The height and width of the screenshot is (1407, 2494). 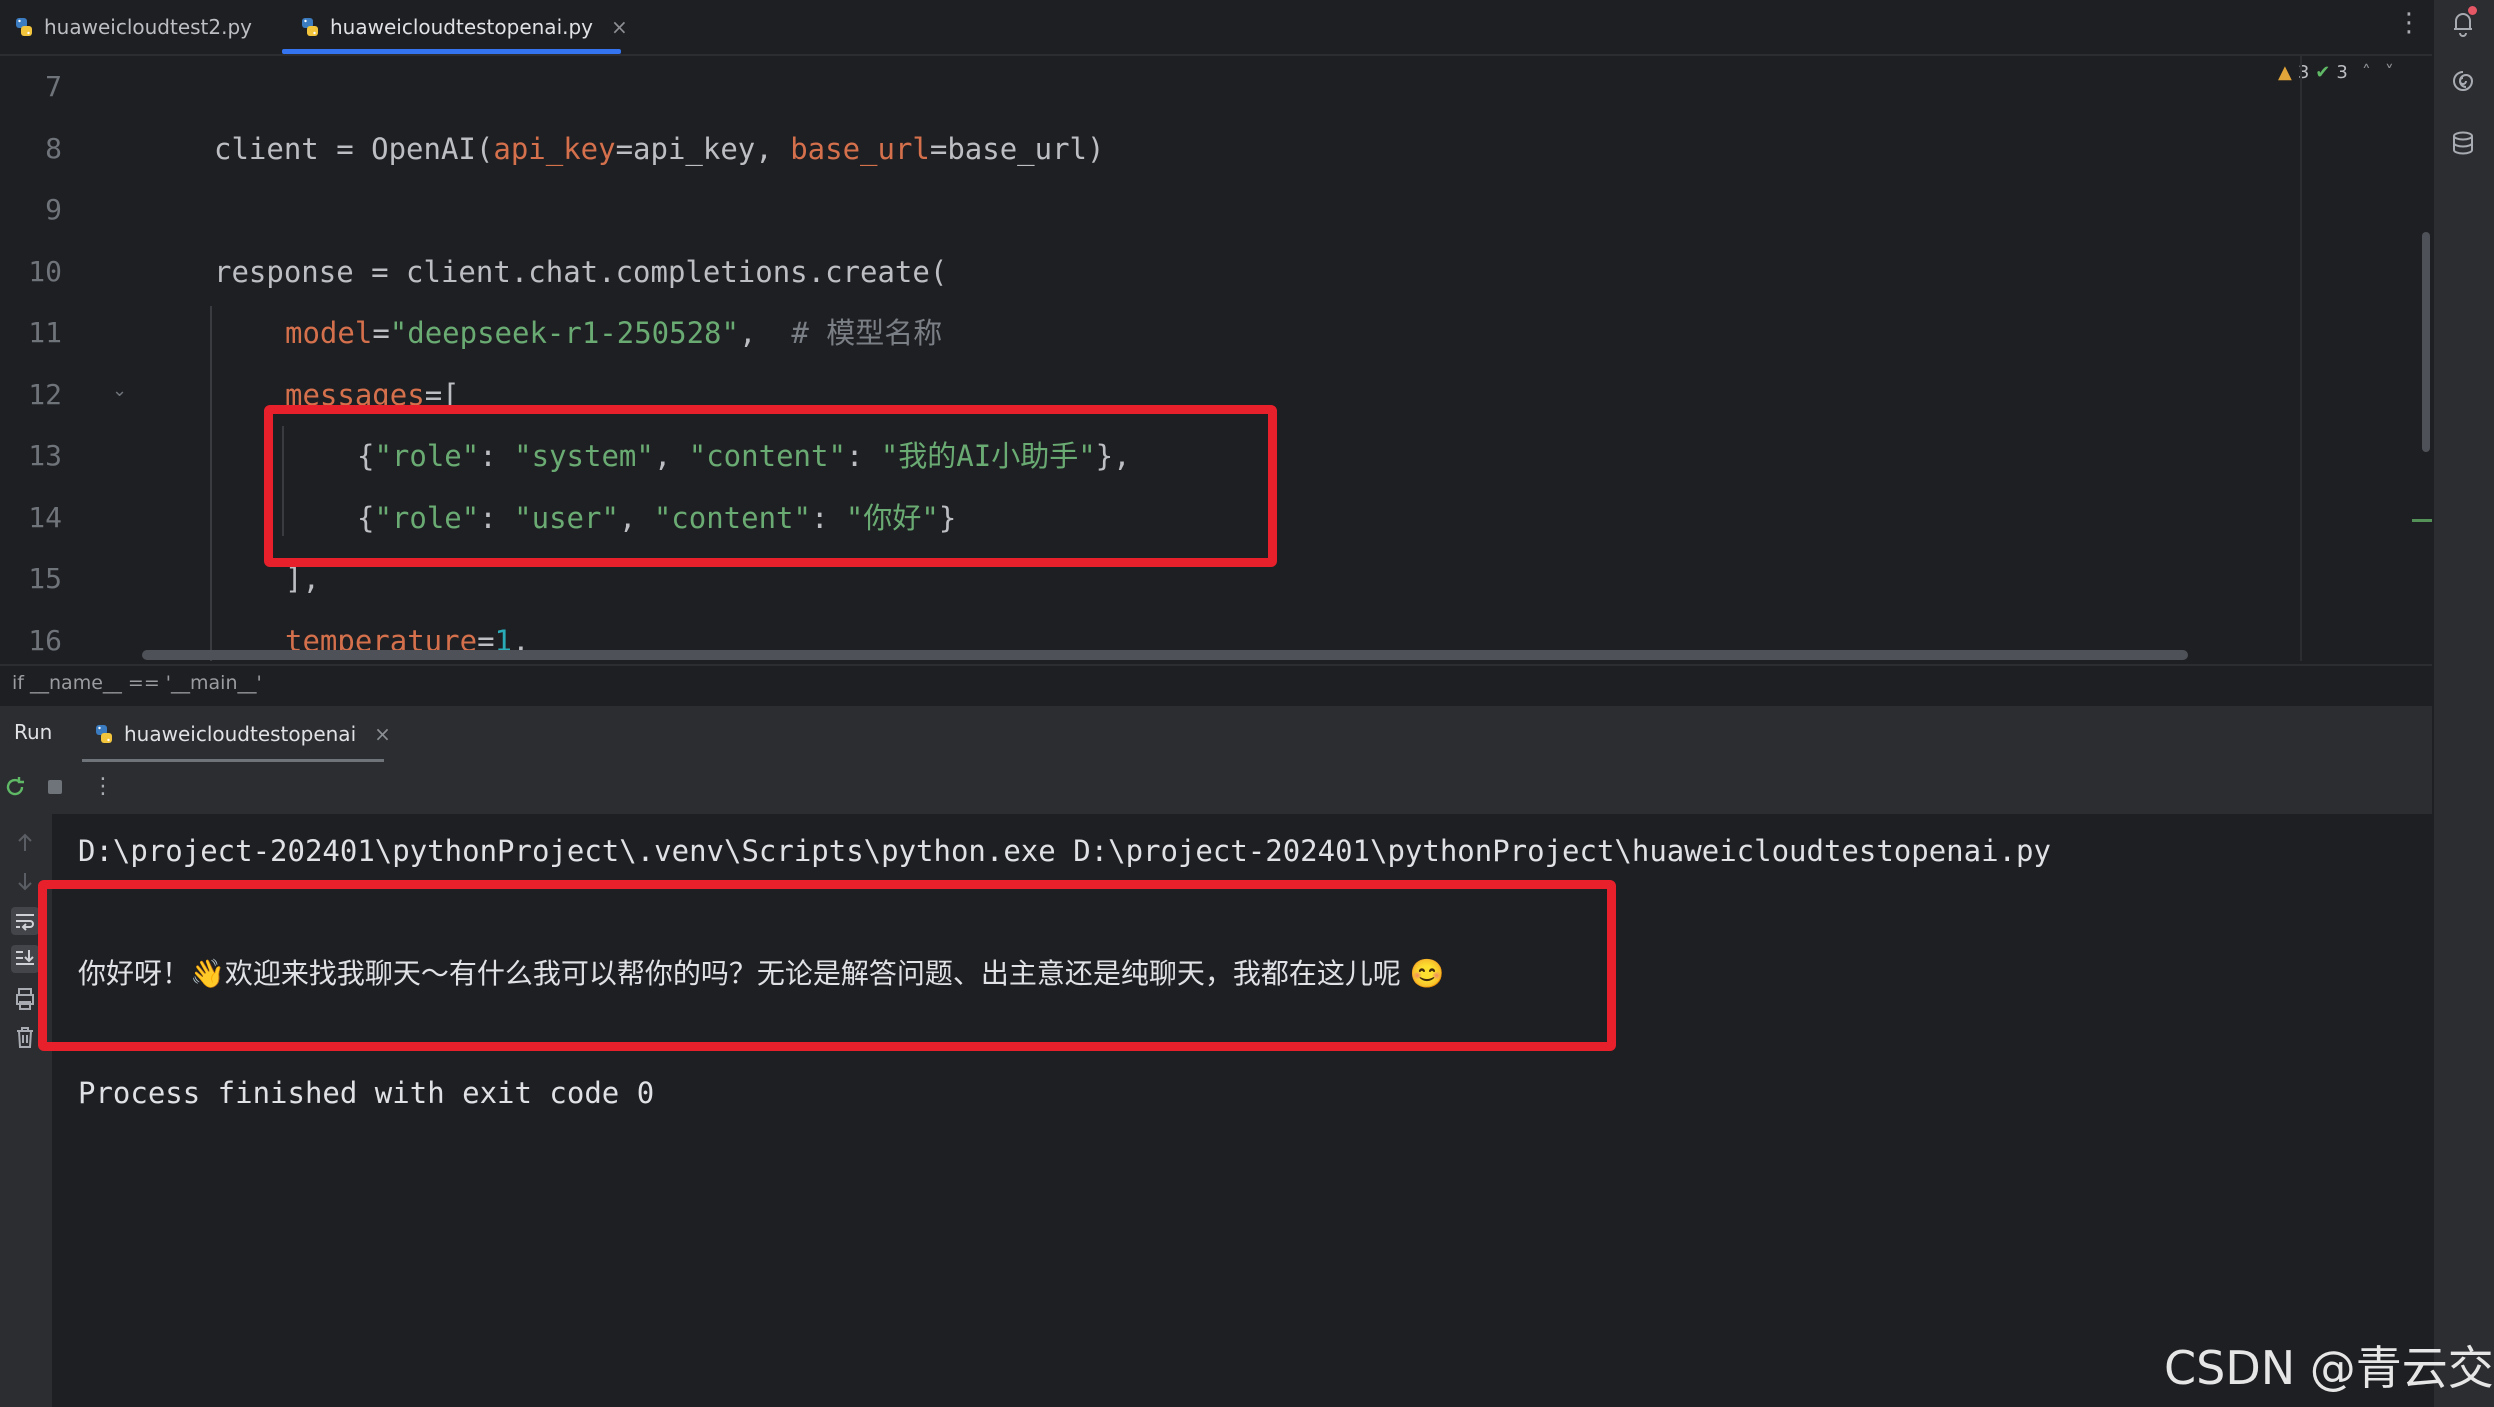 What do you see at coordinates (2323, 72) in the screenshot?
I see `check-icon: ✔` at bounding box center [2323, 72].